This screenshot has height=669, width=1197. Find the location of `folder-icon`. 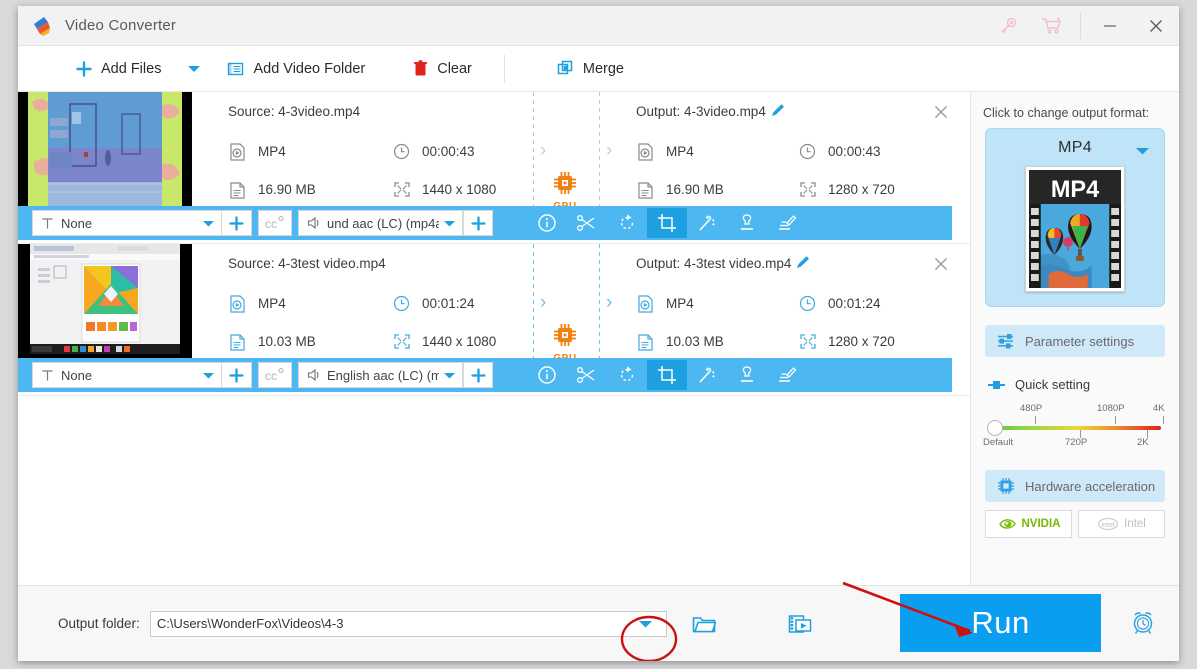

folder-icon is located at coordinates (704, 624).